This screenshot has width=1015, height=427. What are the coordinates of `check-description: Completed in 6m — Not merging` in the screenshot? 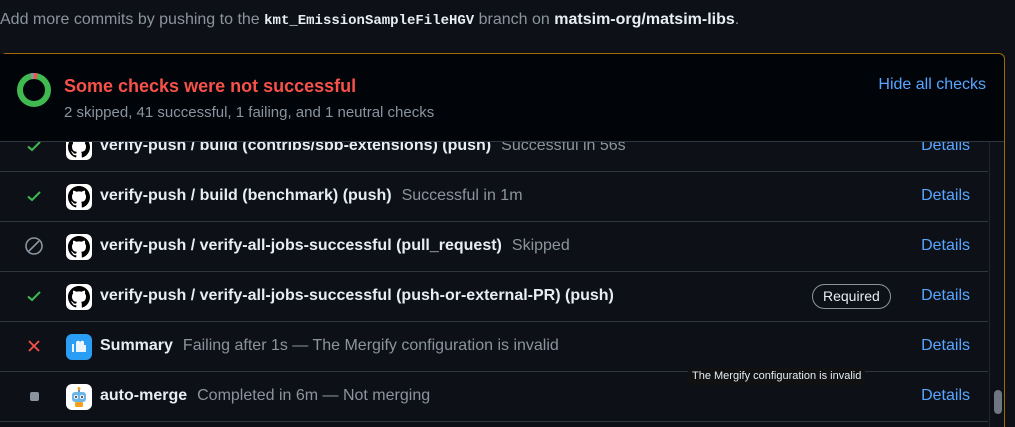 It's located at (314, 395).